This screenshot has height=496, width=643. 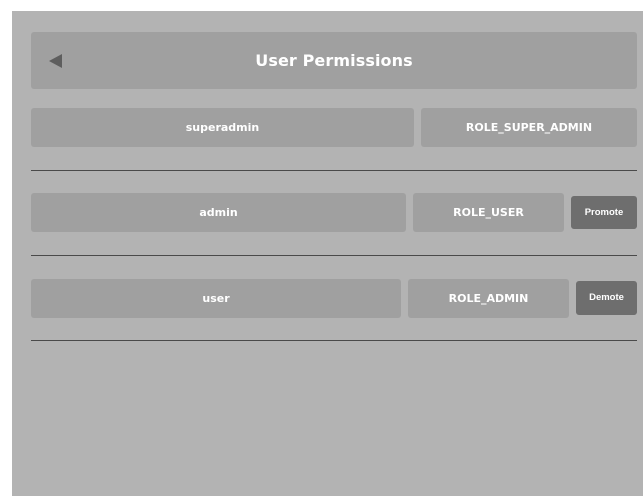 What do you see at coordinates (529, 127) in the screenshot?
I see `role-cell-superadmin: ROLE_SUPER_ADMIN` at bounding box center [529, 127].